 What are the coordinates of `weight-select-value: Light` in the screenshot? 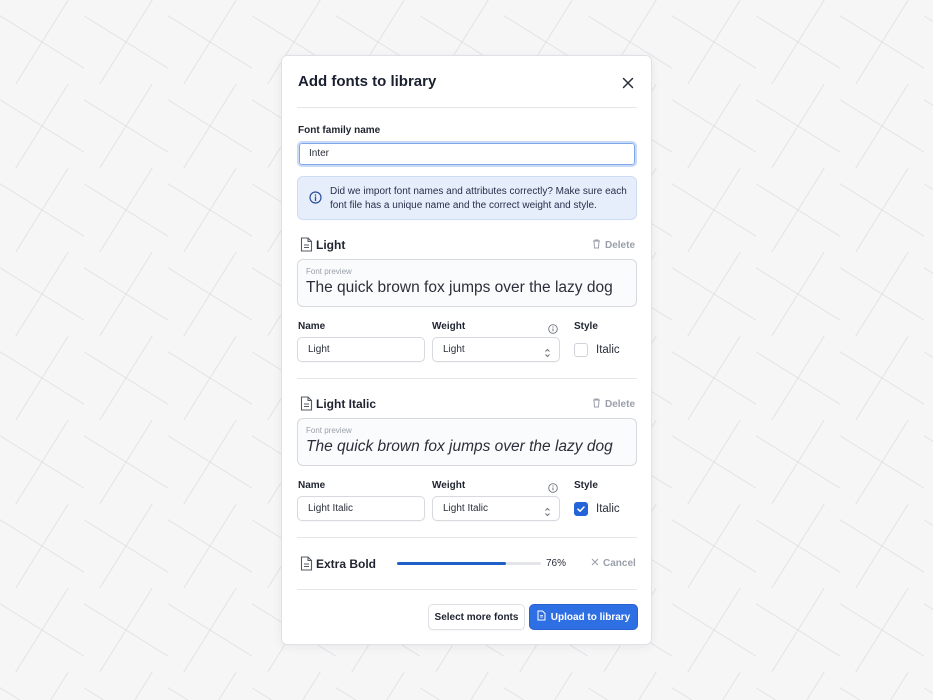 It's located at (454, 349).